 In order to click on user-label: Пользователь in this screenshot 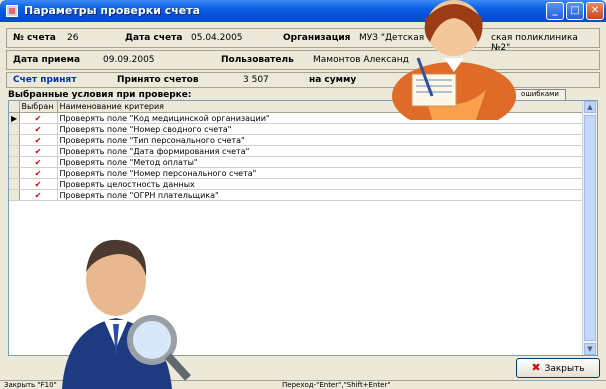, I will do `click(257, 60)`.